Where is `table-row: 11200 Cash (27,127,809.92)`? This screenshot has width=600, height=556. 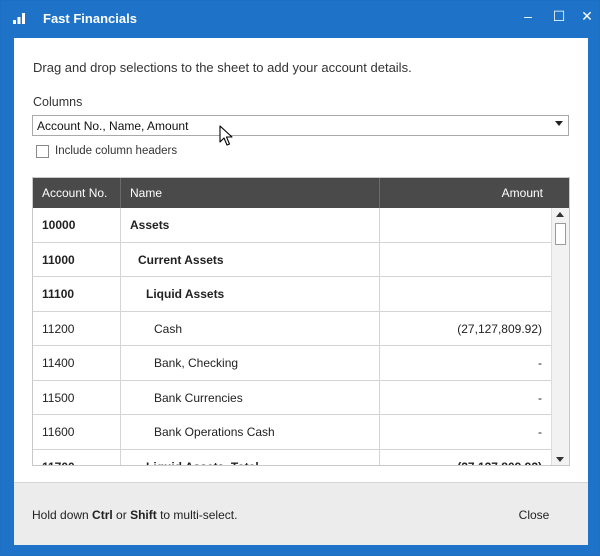 table-row: 11200 Cash (27,127,809.92) is located at coordinates (292, 328).